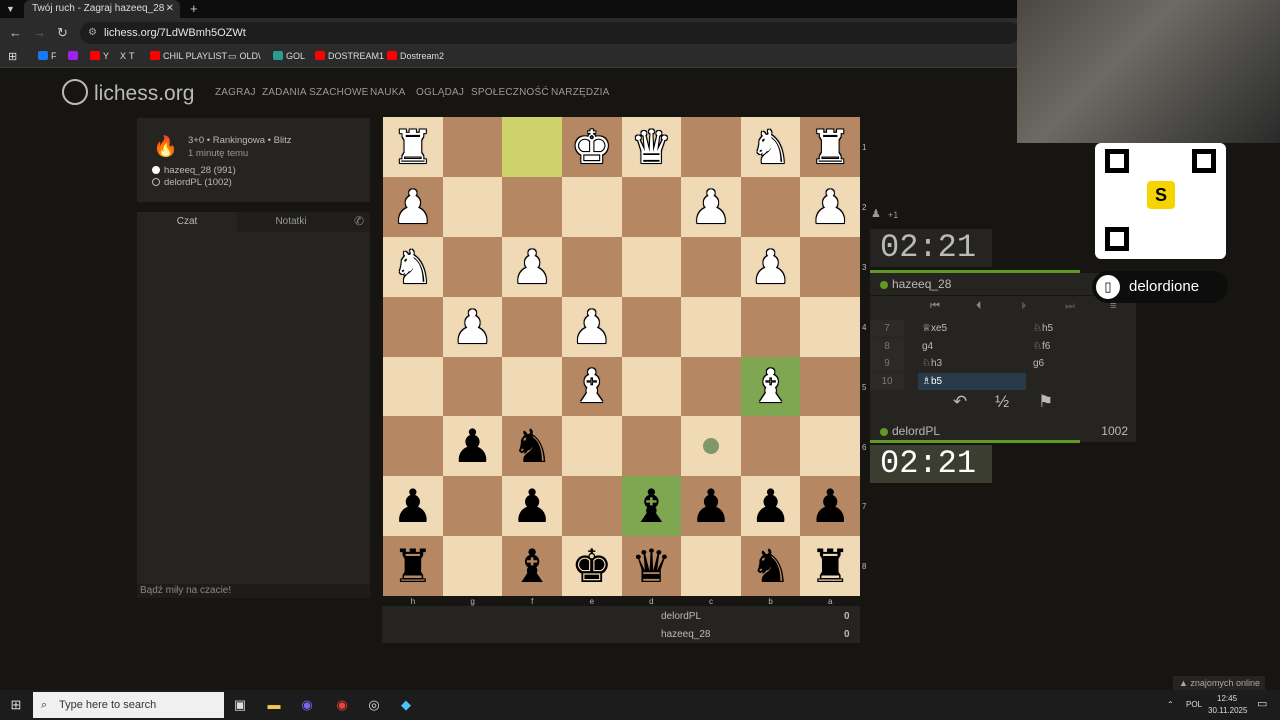 The height and width of the screenshot is (720, 1280). Describe the element at coordinates (1002, 402) in the screenshot. I see `offer-draw-button: ½` at that location.